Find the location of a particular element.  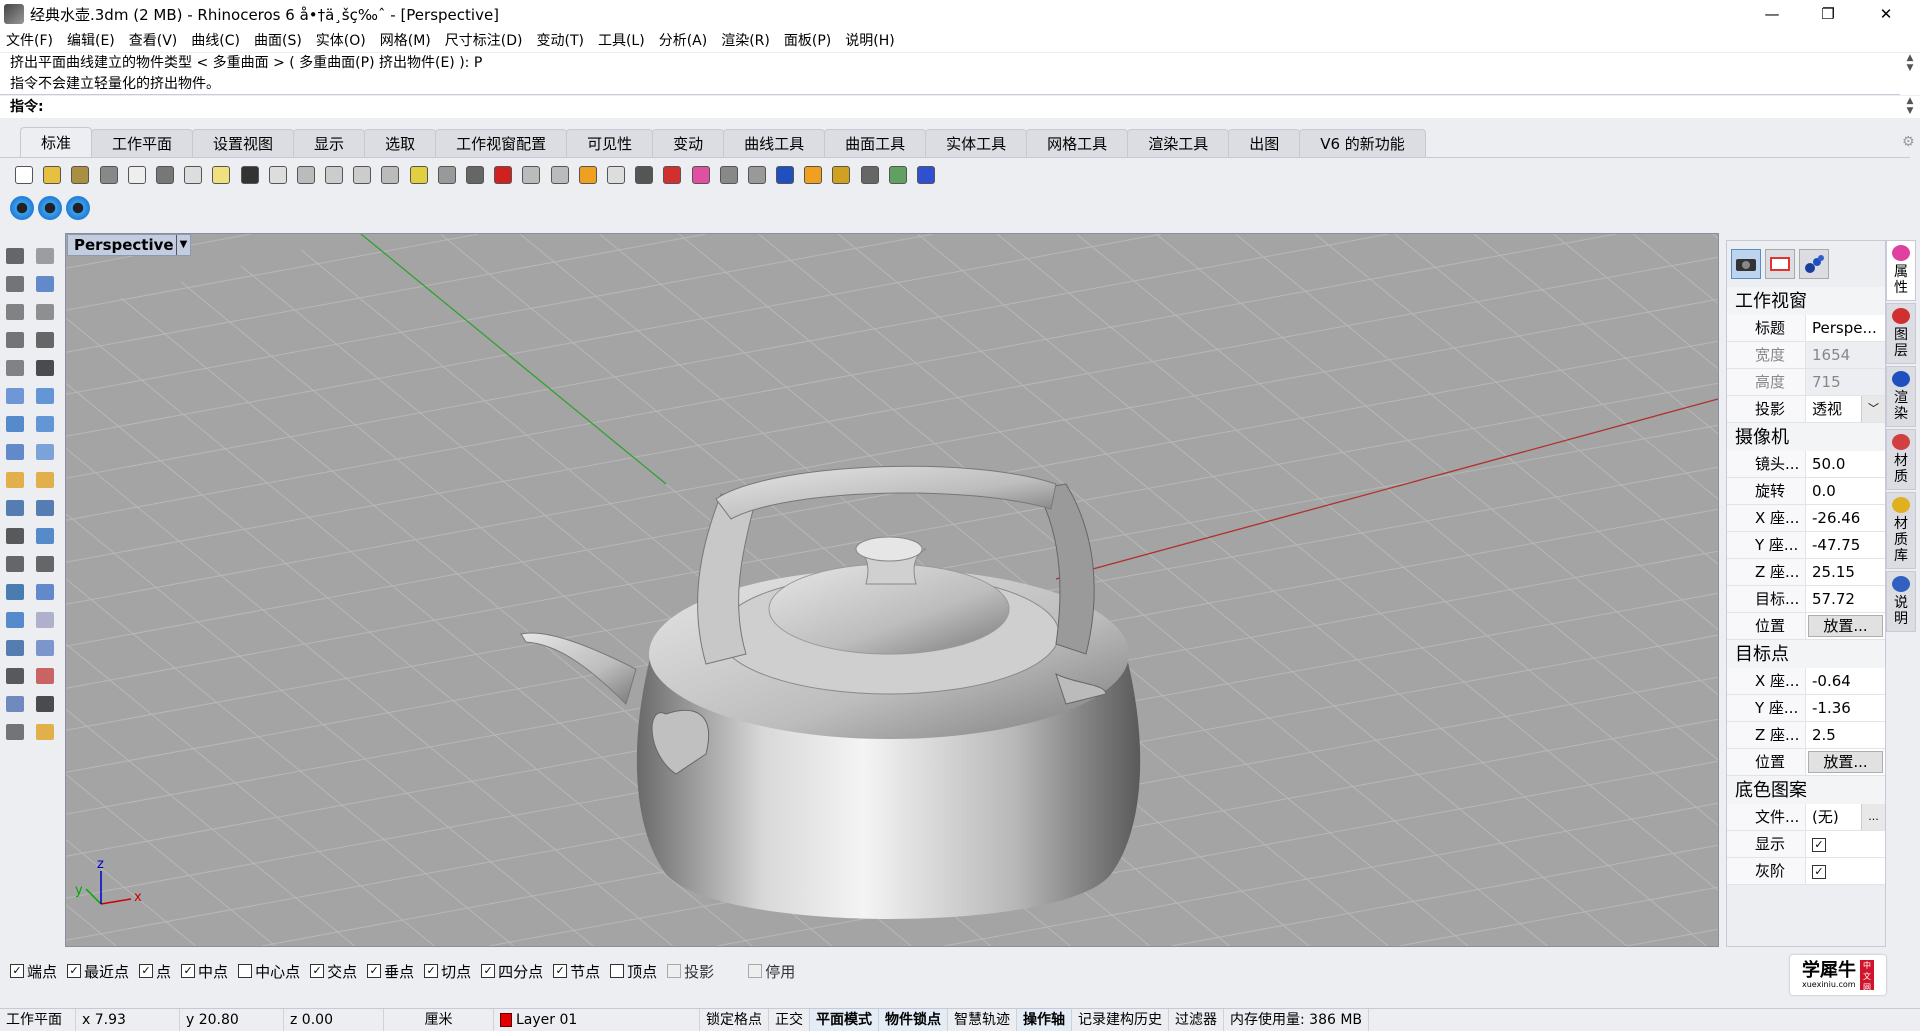

zoom-selected-icon is located at coordinates (419, 175).